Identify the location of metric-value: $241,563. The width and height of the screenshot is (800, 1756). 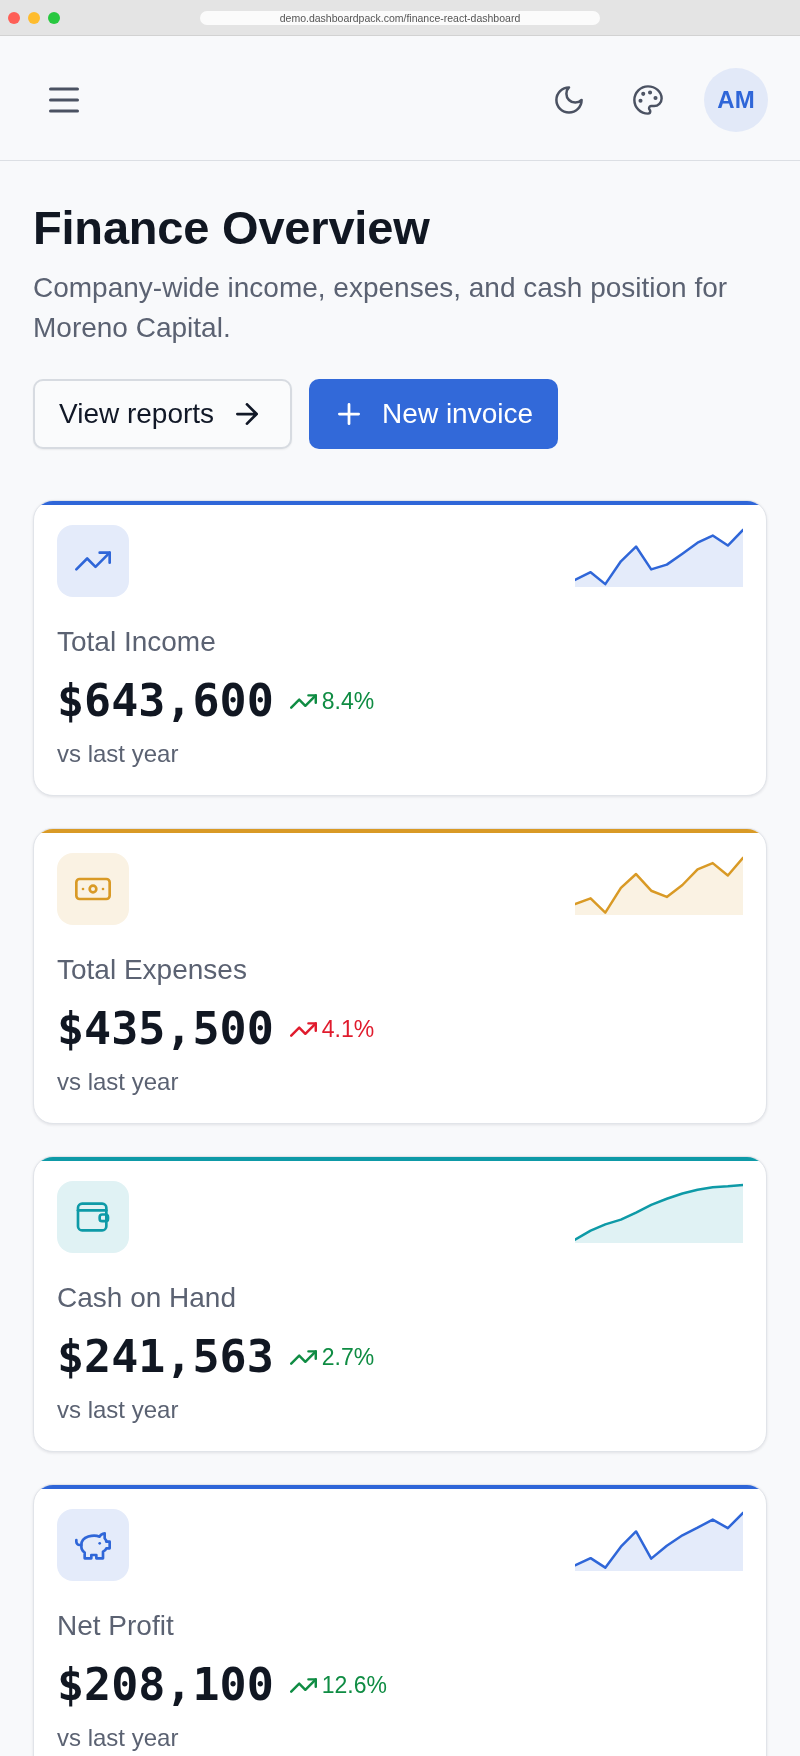
(165, 1357).